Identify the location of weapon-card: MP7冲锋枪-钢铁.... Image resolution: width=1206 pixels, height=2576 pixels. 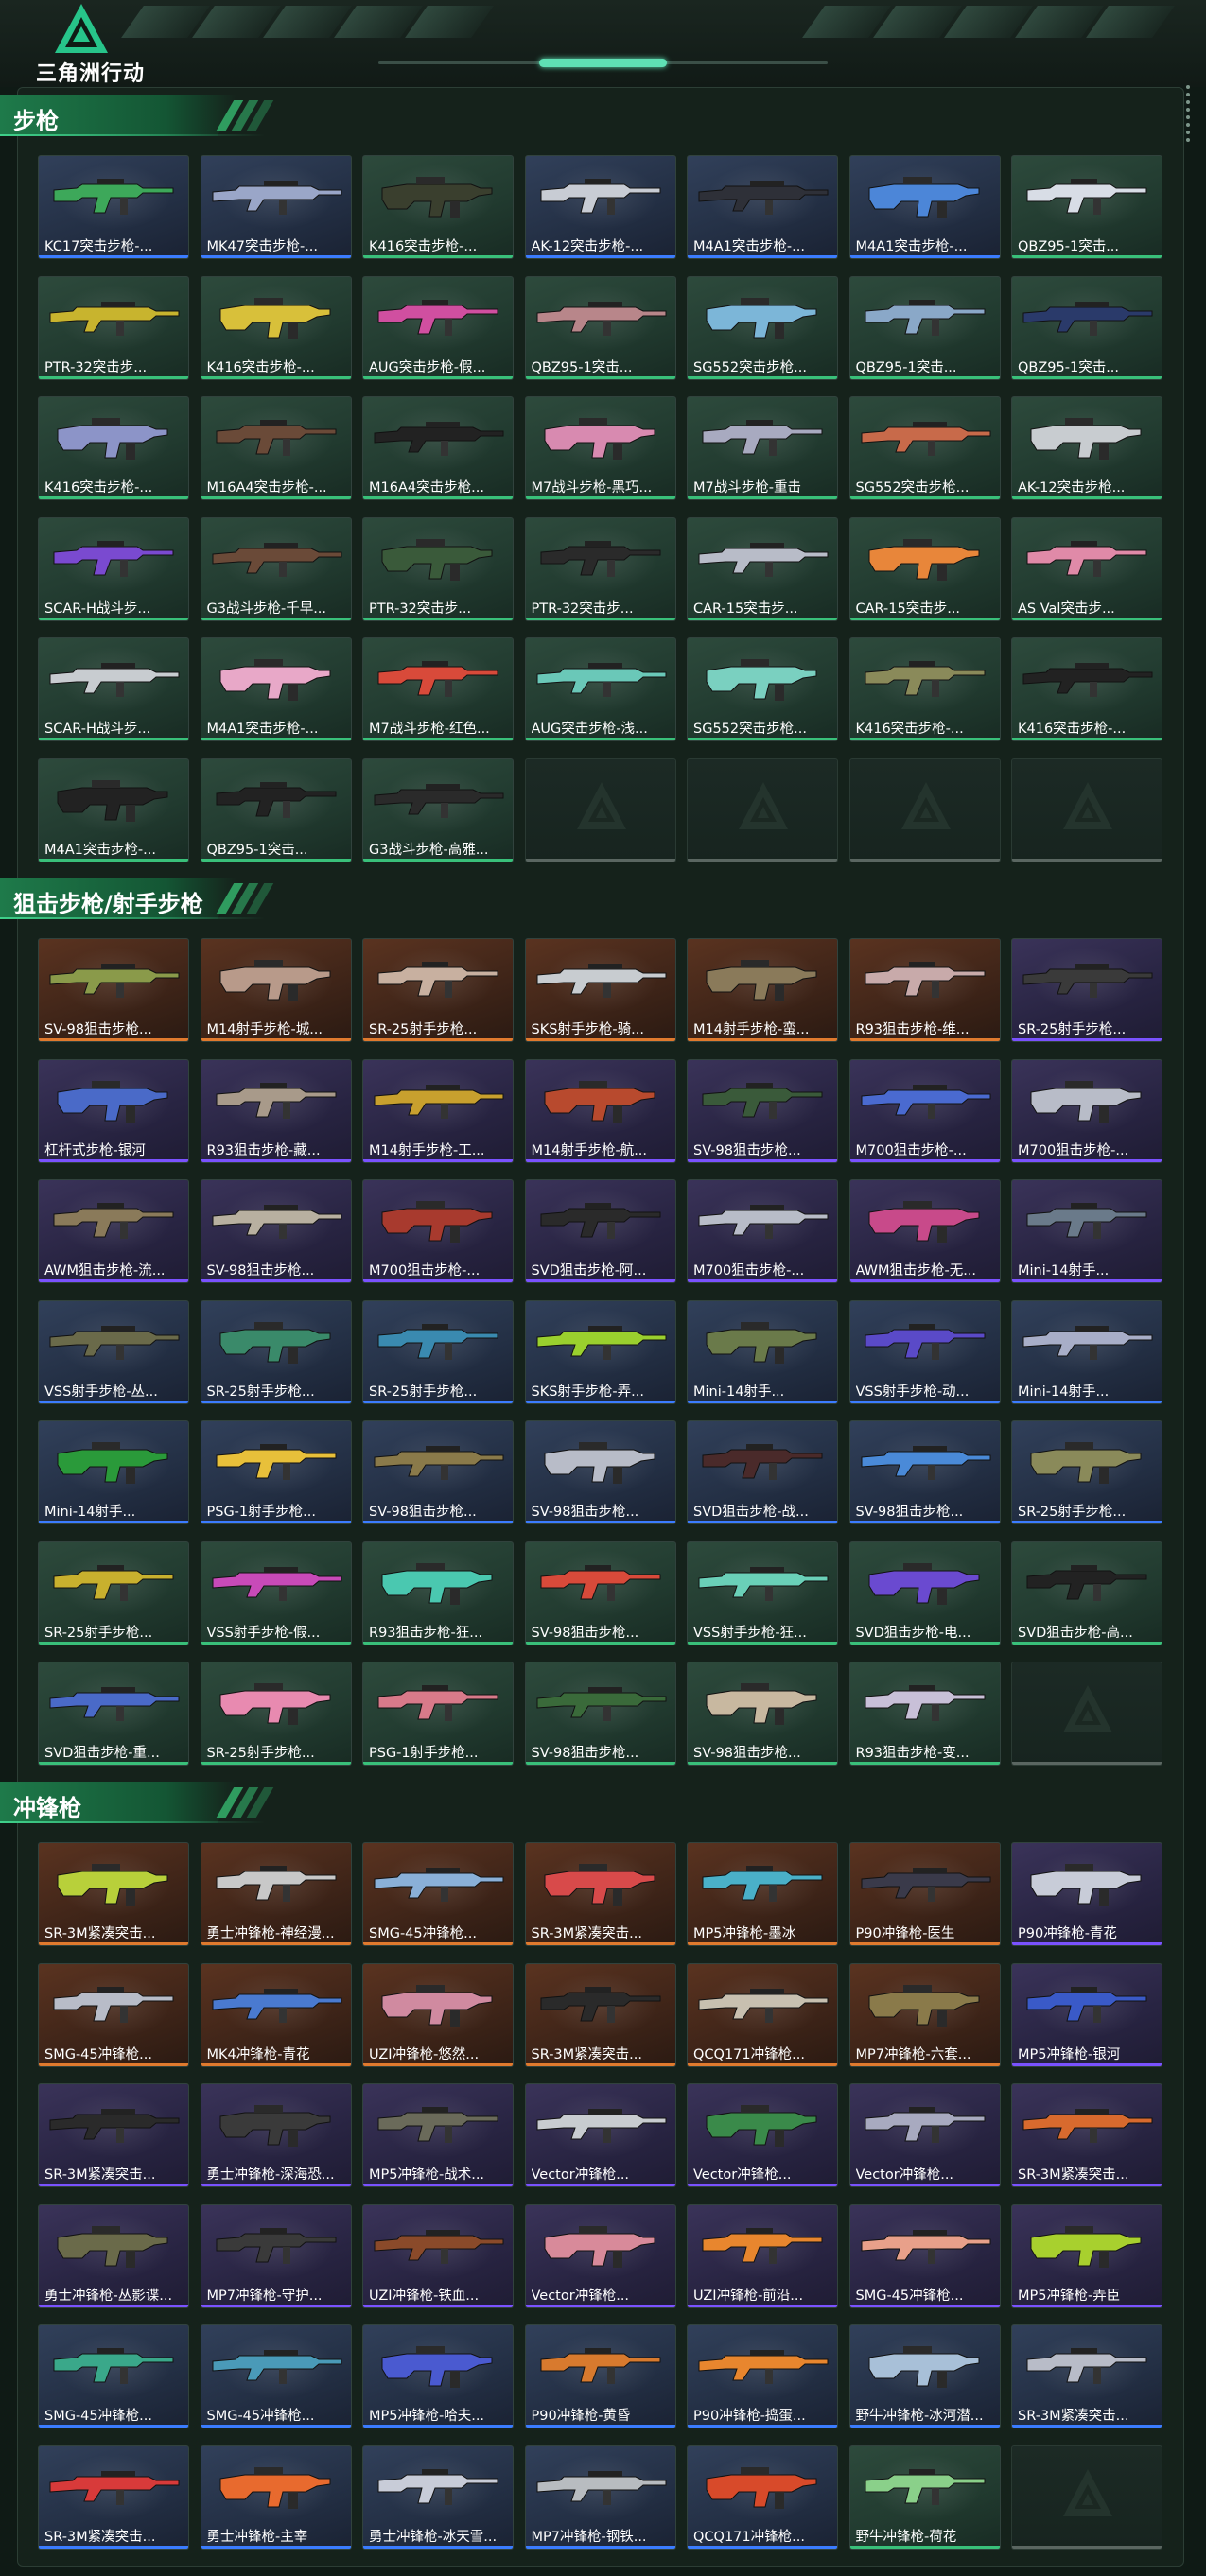
(600, 2497).